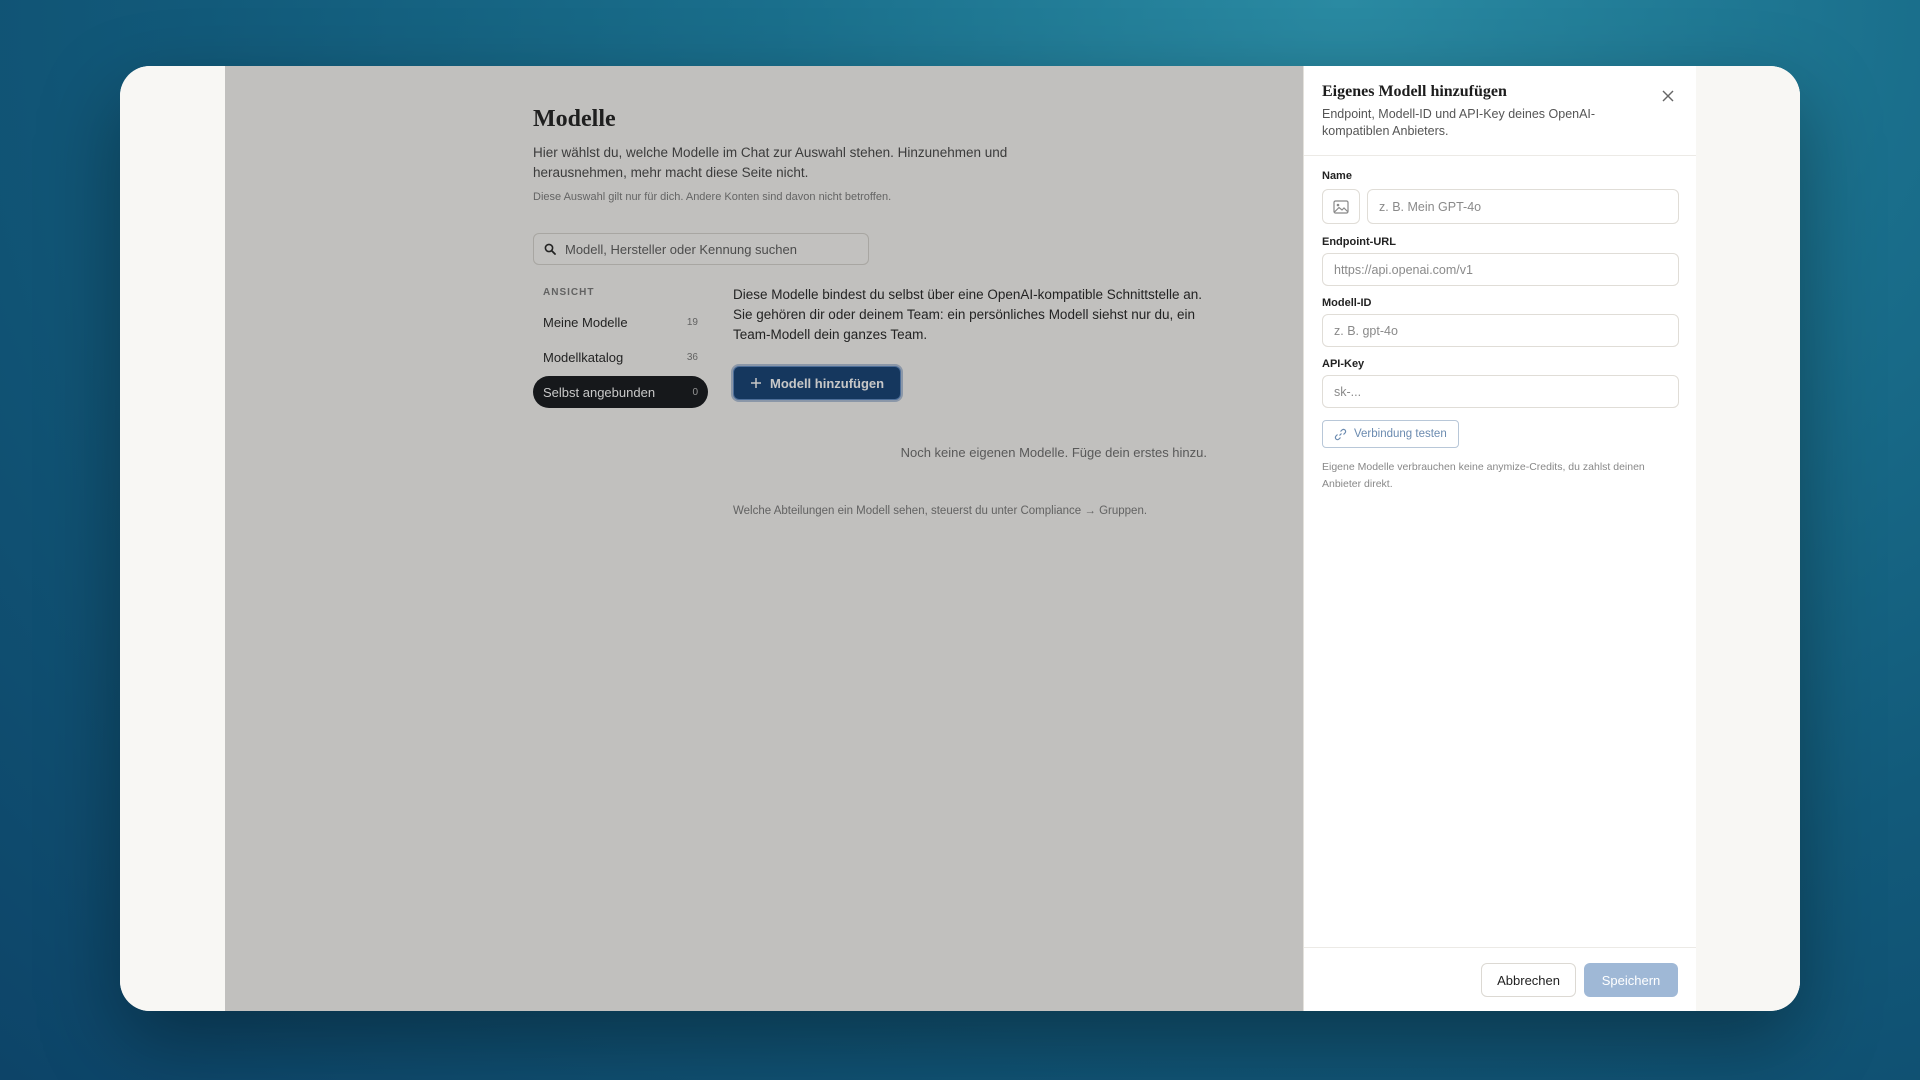 Image resolution: width=1920 pixels, height=1080 pixels. I want to click on close-icon, so click(1668, 96).